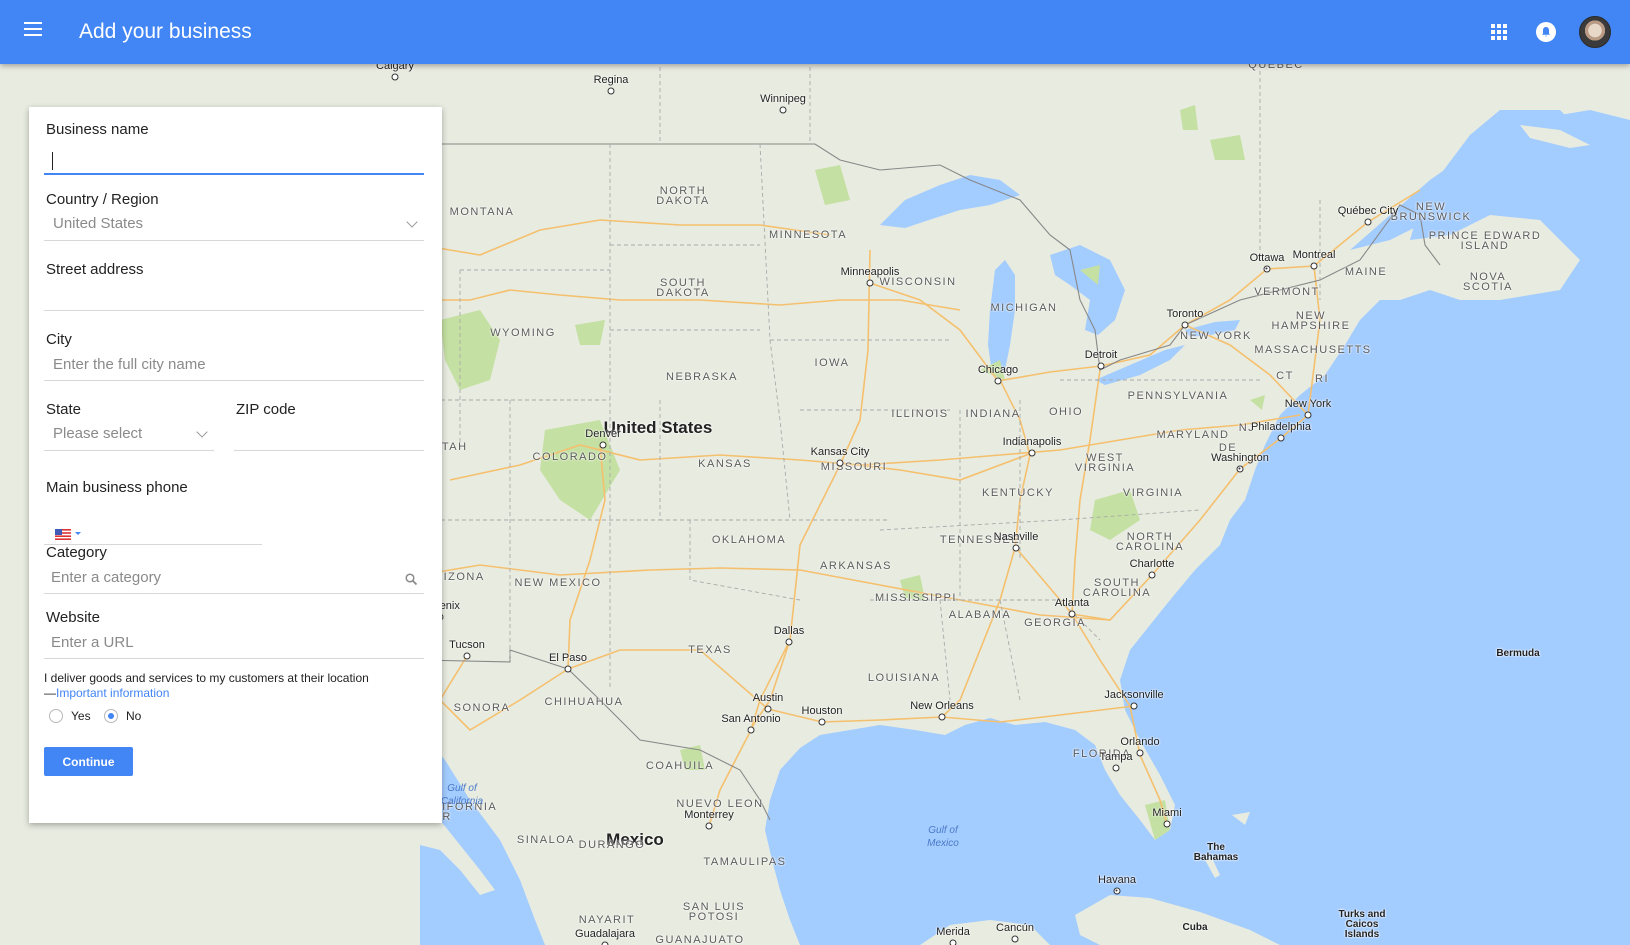  Describe the element at coordinates (234, 643) in the screenshot. I see `website-input` at that location.